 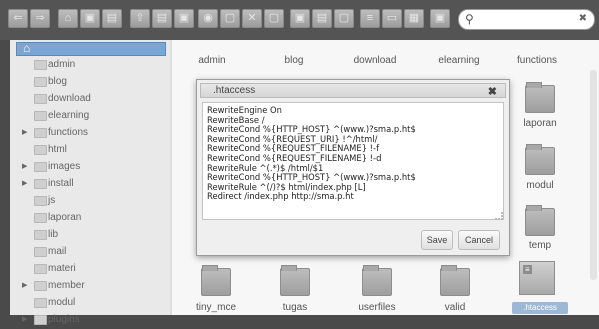 What do you see at coordinates (537, 278) in the screenshot?
I see `file-icon: ≡` at bounding box center [537, 278].